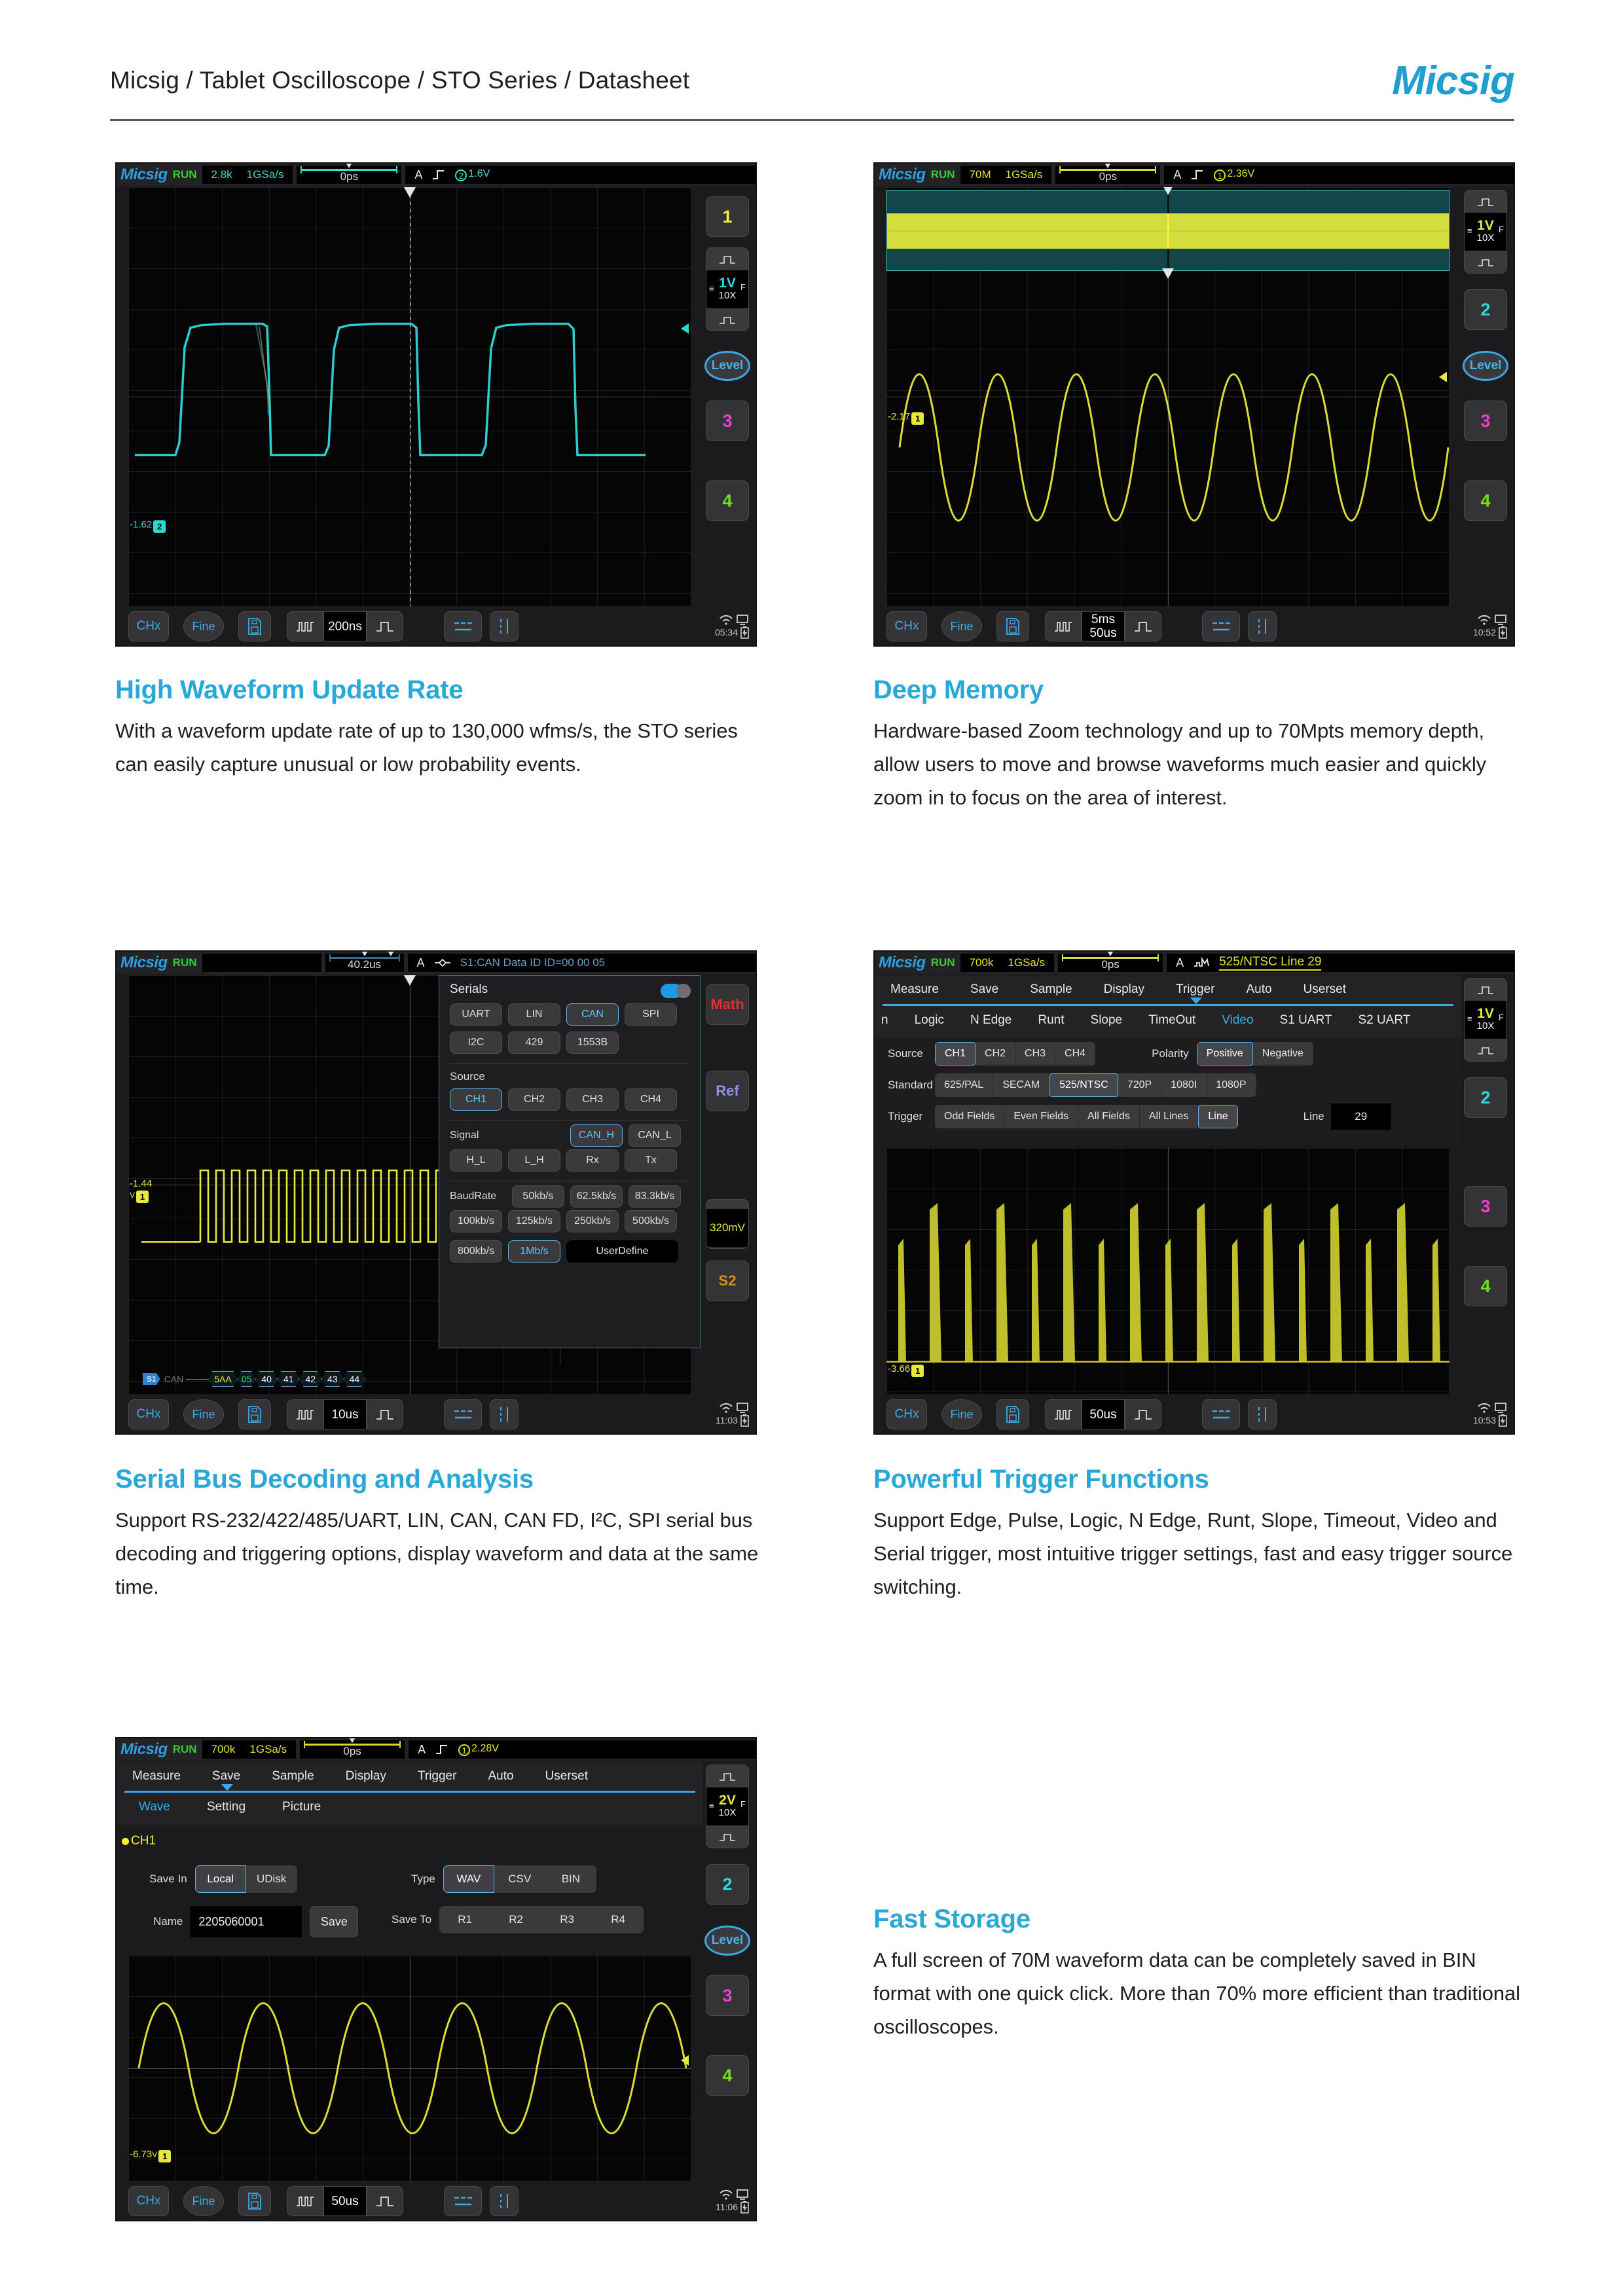  Describe the element at coordinates (1051, 989) in the screenshot. I see `menu-sample: Sample` at that location.